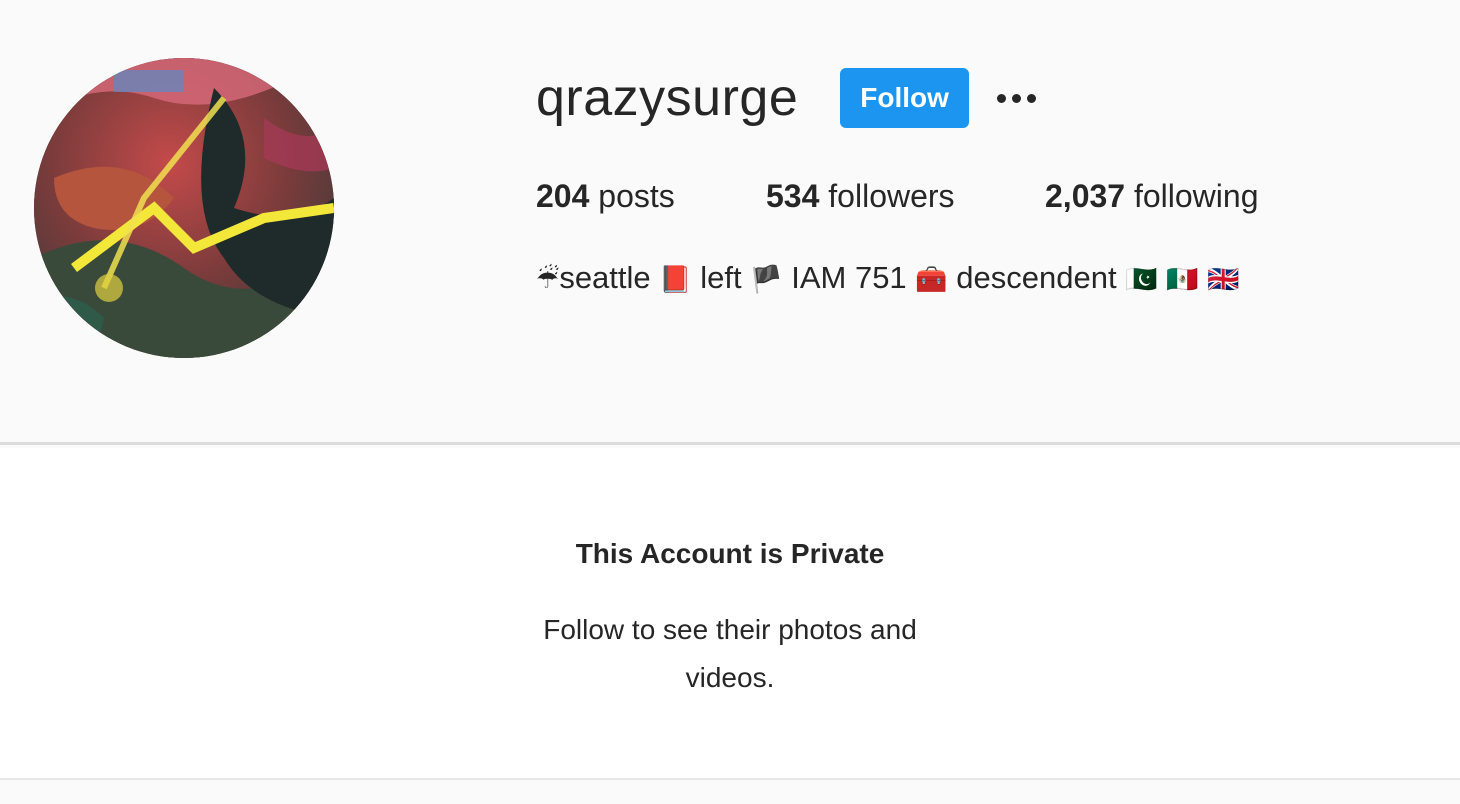  What do you see at coordinates (766, 279) in the screenshot?
I see `black-flag-icon: 🏴` at bounding box center [766, 279].